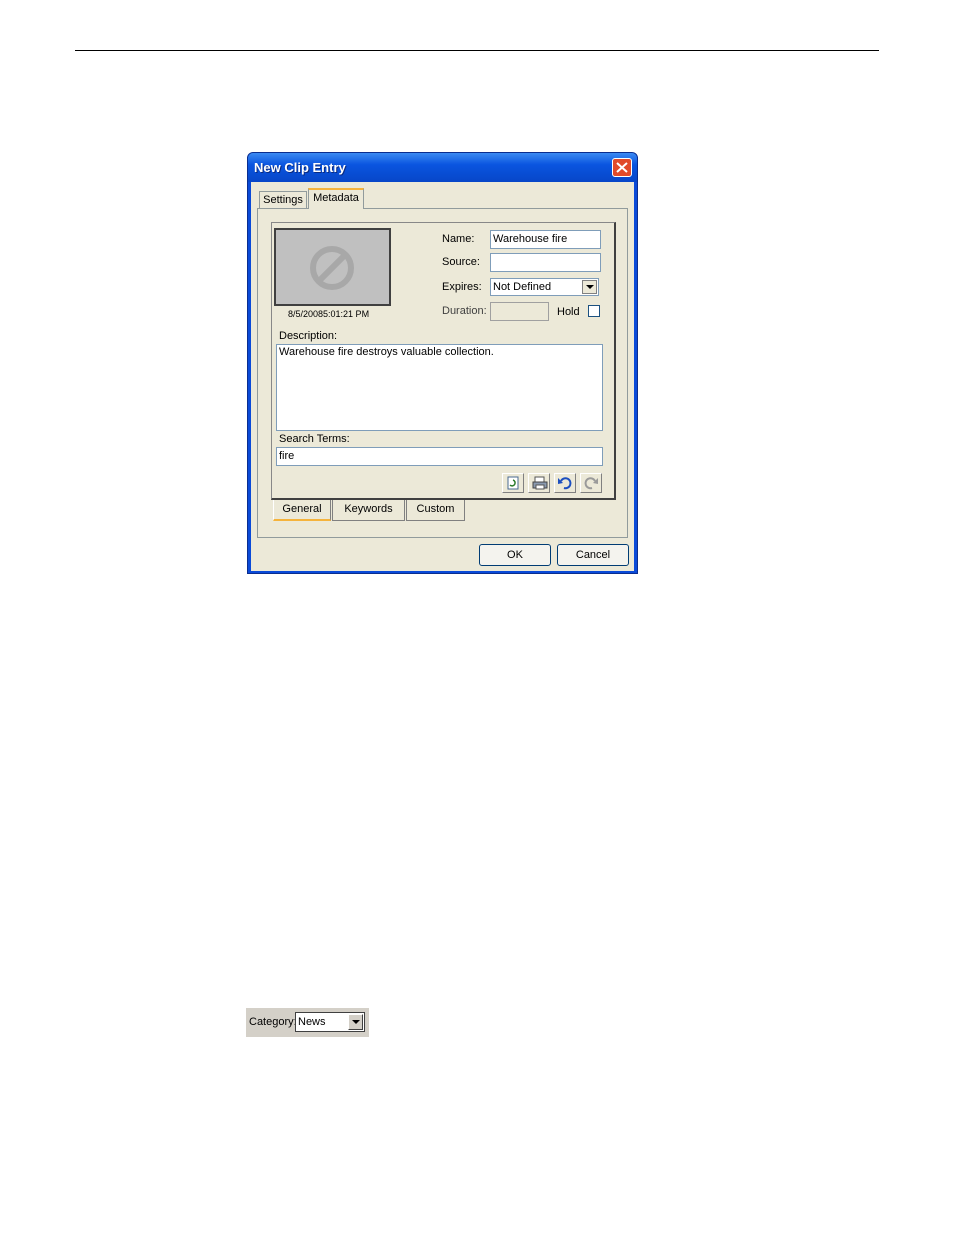 The image size is (954, 1235). I want to click on close-icon, so click(622, 167).